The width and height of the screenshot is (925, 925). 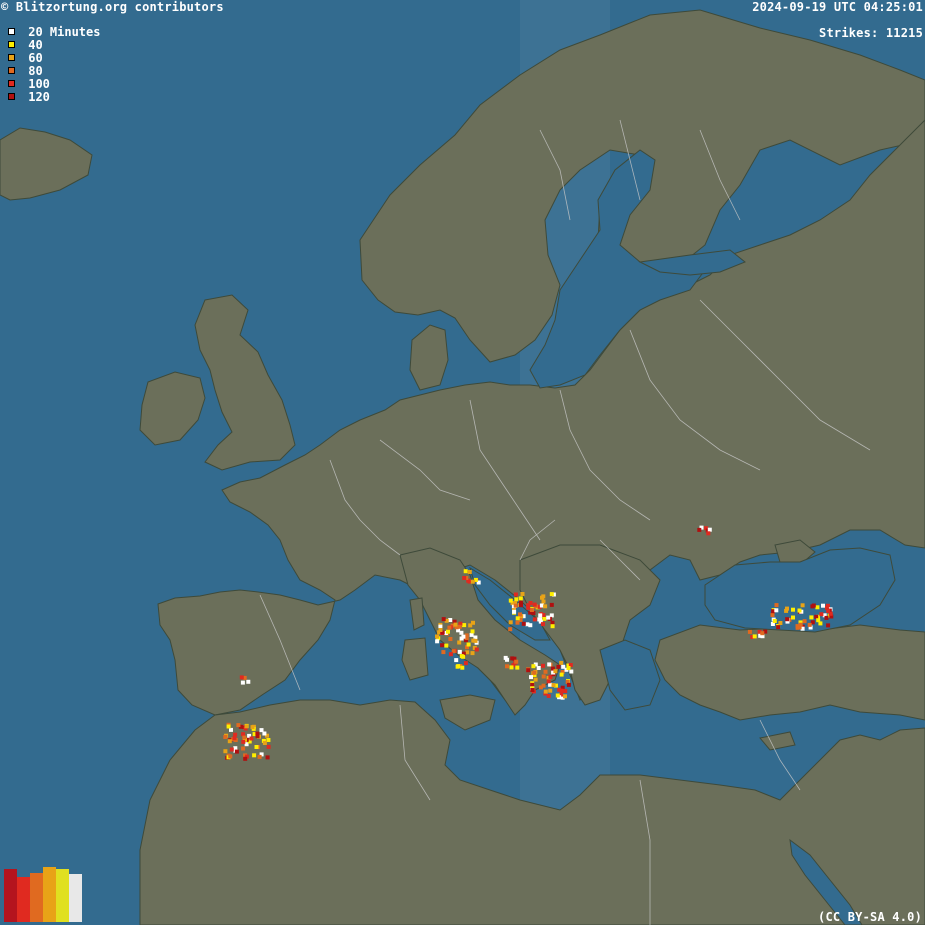 I want to click on legend-item: 120, so click(x=54, y=97).